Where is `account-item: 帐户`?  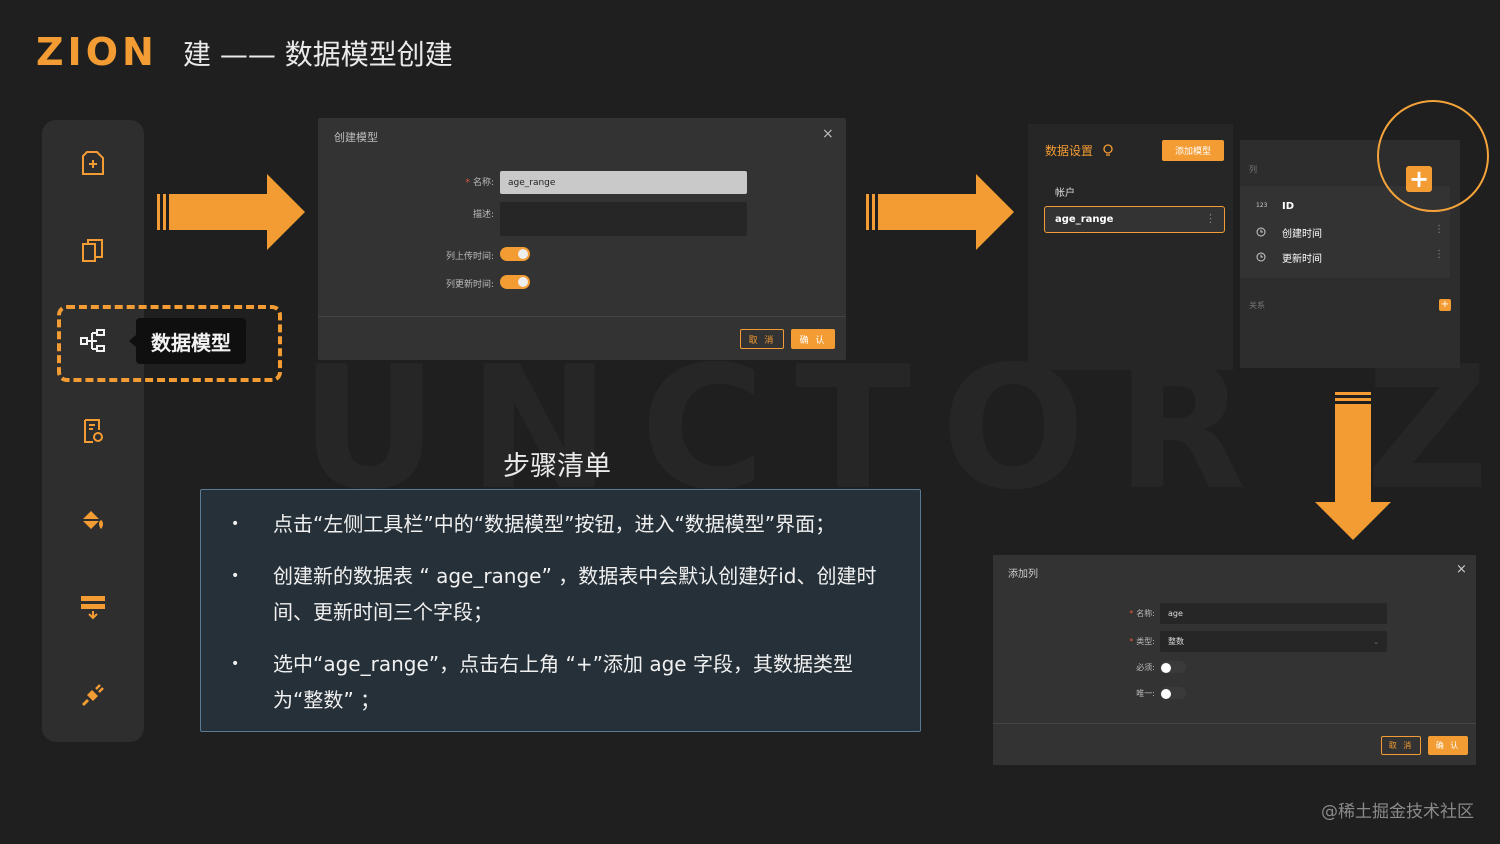 account-item: 帐户 is located at coordinates (1065, 191).